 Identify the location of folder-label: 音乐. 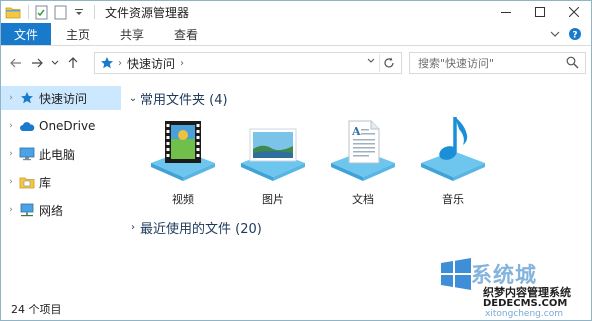
(453, 199).